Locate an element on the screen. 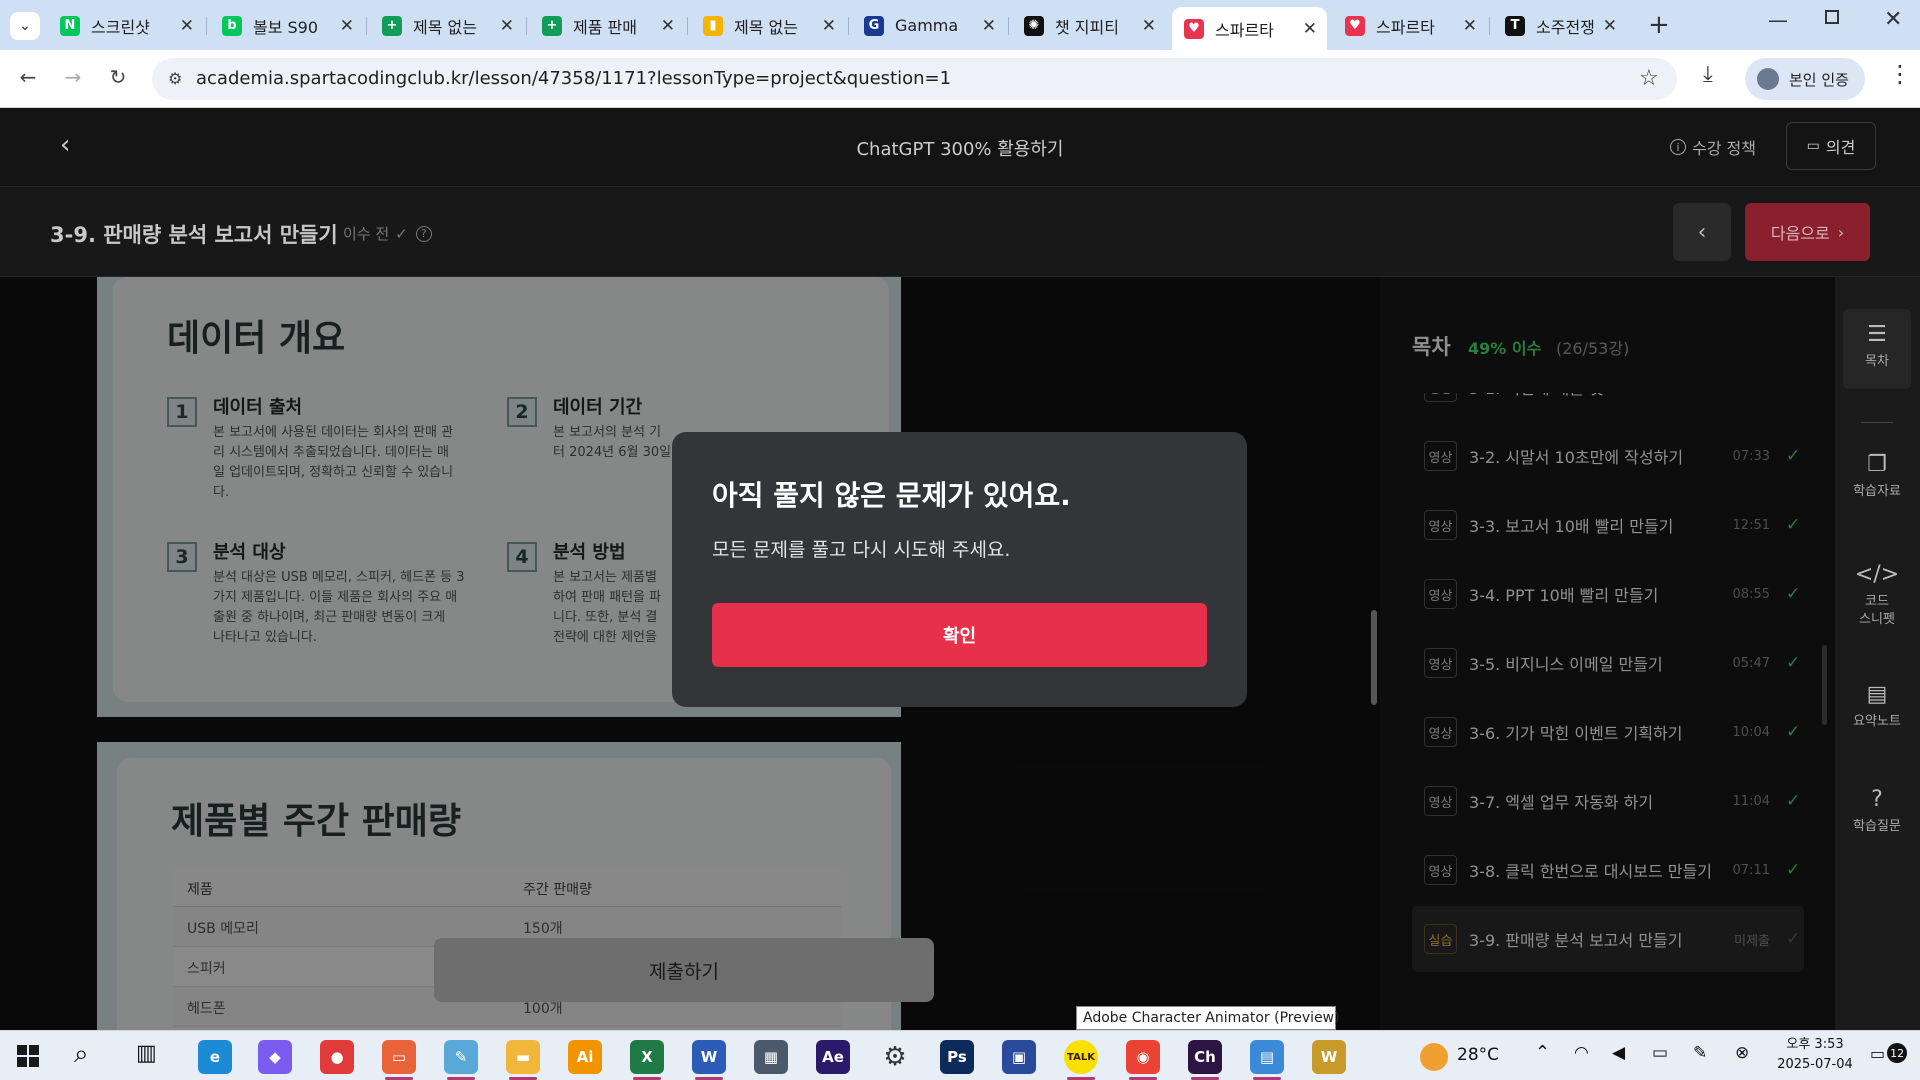 The width and height of the screenshot is (1920, 1080). google-slides-icon: ▮ is located at coordinates (713, 25).